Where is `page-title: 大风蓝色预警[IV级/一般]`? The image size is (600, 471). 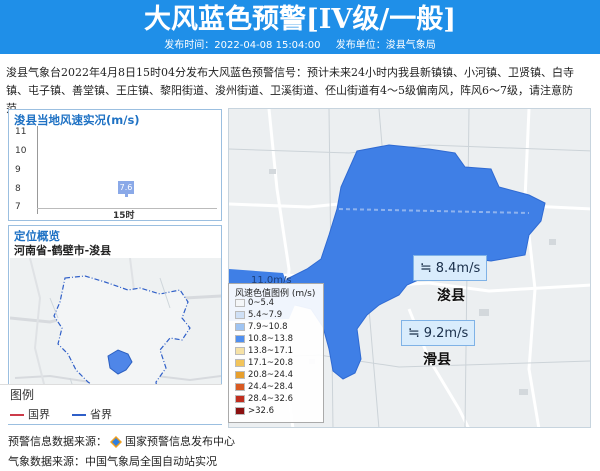 page-title: 大风蓝色预警[IV级/一般] is located at coordinates (300, 19).